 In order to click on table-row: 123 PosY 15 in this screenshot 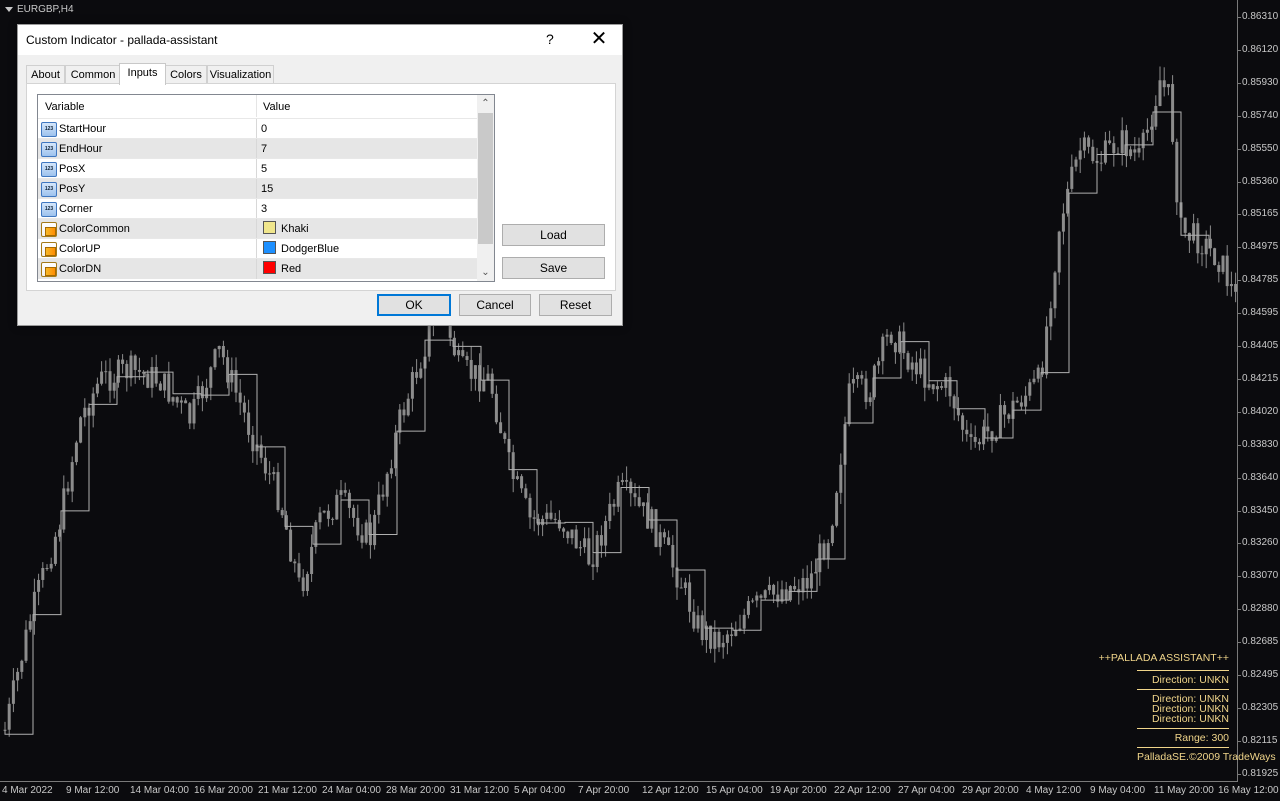, I will do `click(257, 188)`.